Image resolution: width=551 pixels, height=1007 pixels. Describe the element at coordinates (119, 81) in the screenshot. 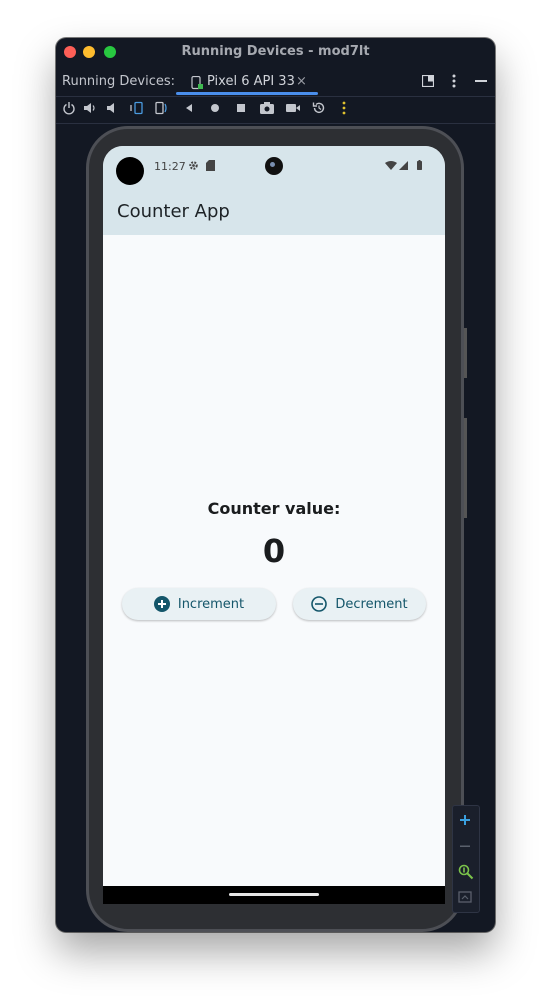

I see `running-devices-label: Running Devices:` at that location.